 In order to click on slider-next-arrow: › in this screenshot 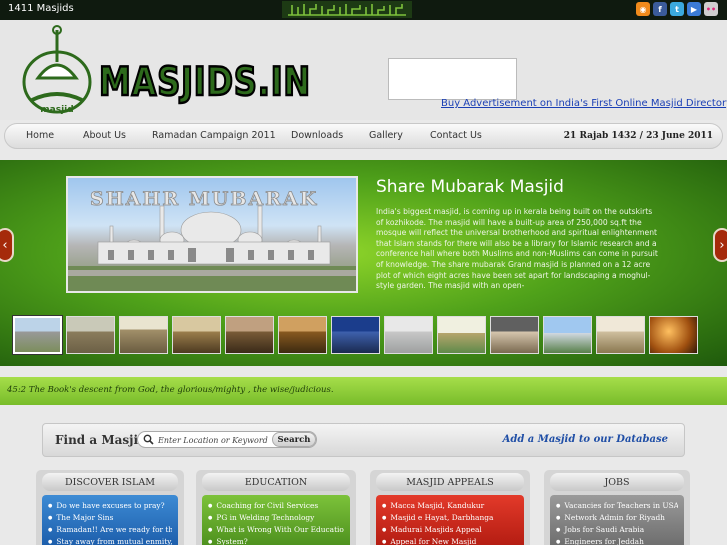, I will do `click(720, 245)`.